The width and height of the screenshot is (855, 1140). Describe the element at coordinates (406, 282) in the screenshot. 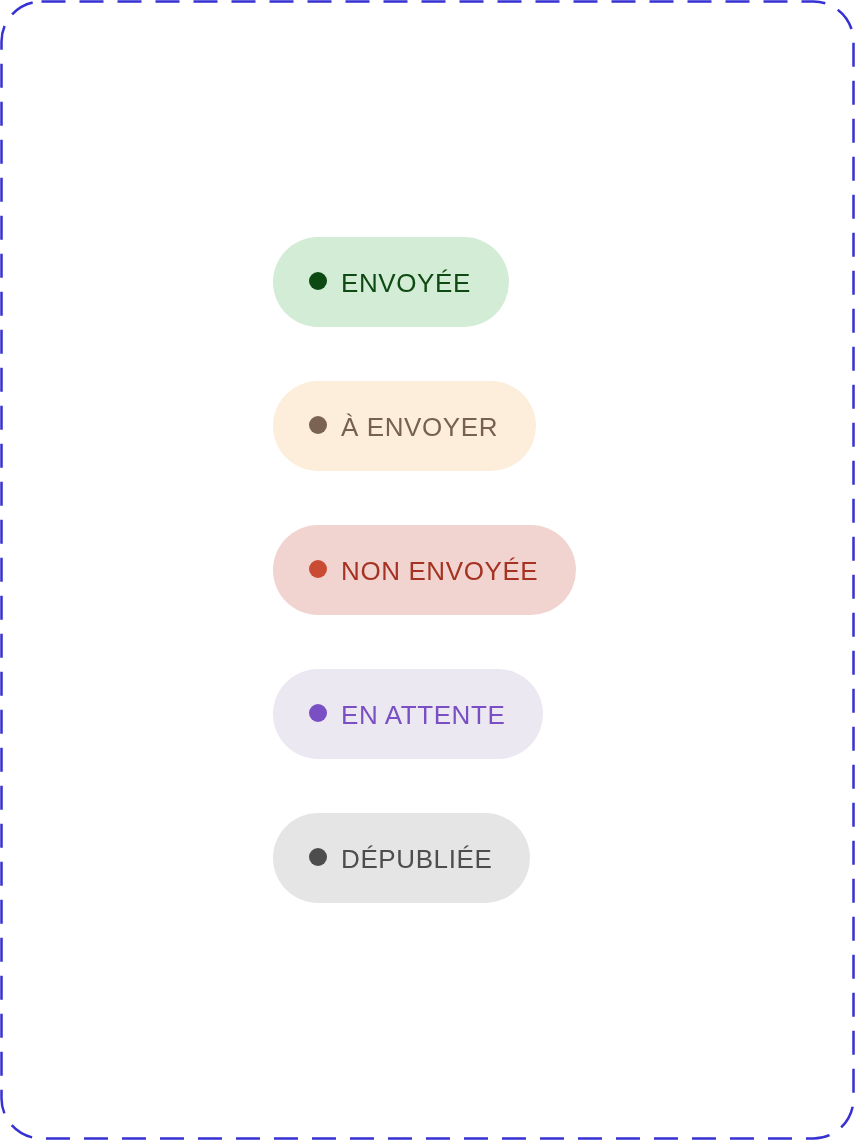

I see `status-label: ENVOYÉE` at that location.